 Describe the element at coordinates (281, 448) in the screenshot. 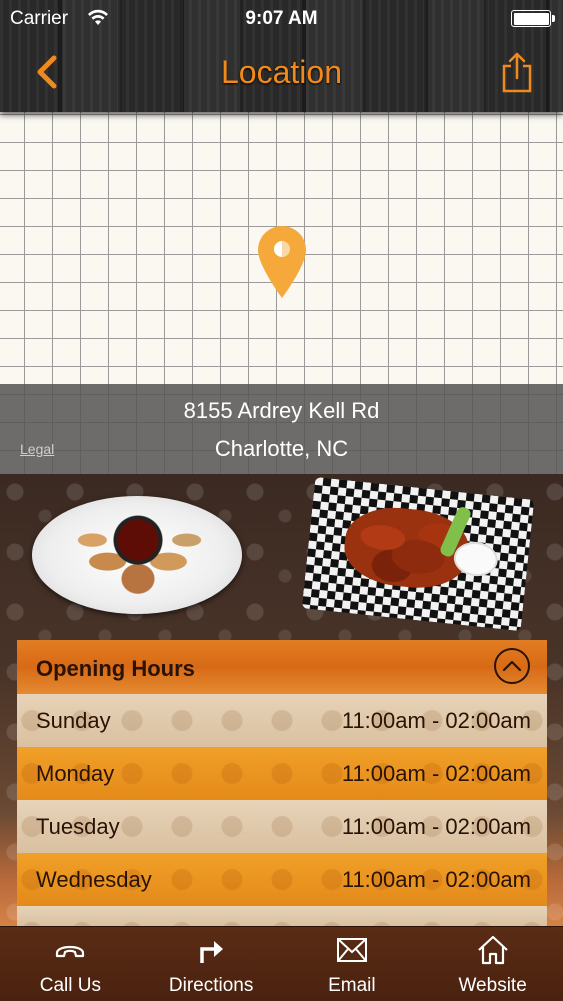

I see `address-city: Charlotte, NC` at that location.